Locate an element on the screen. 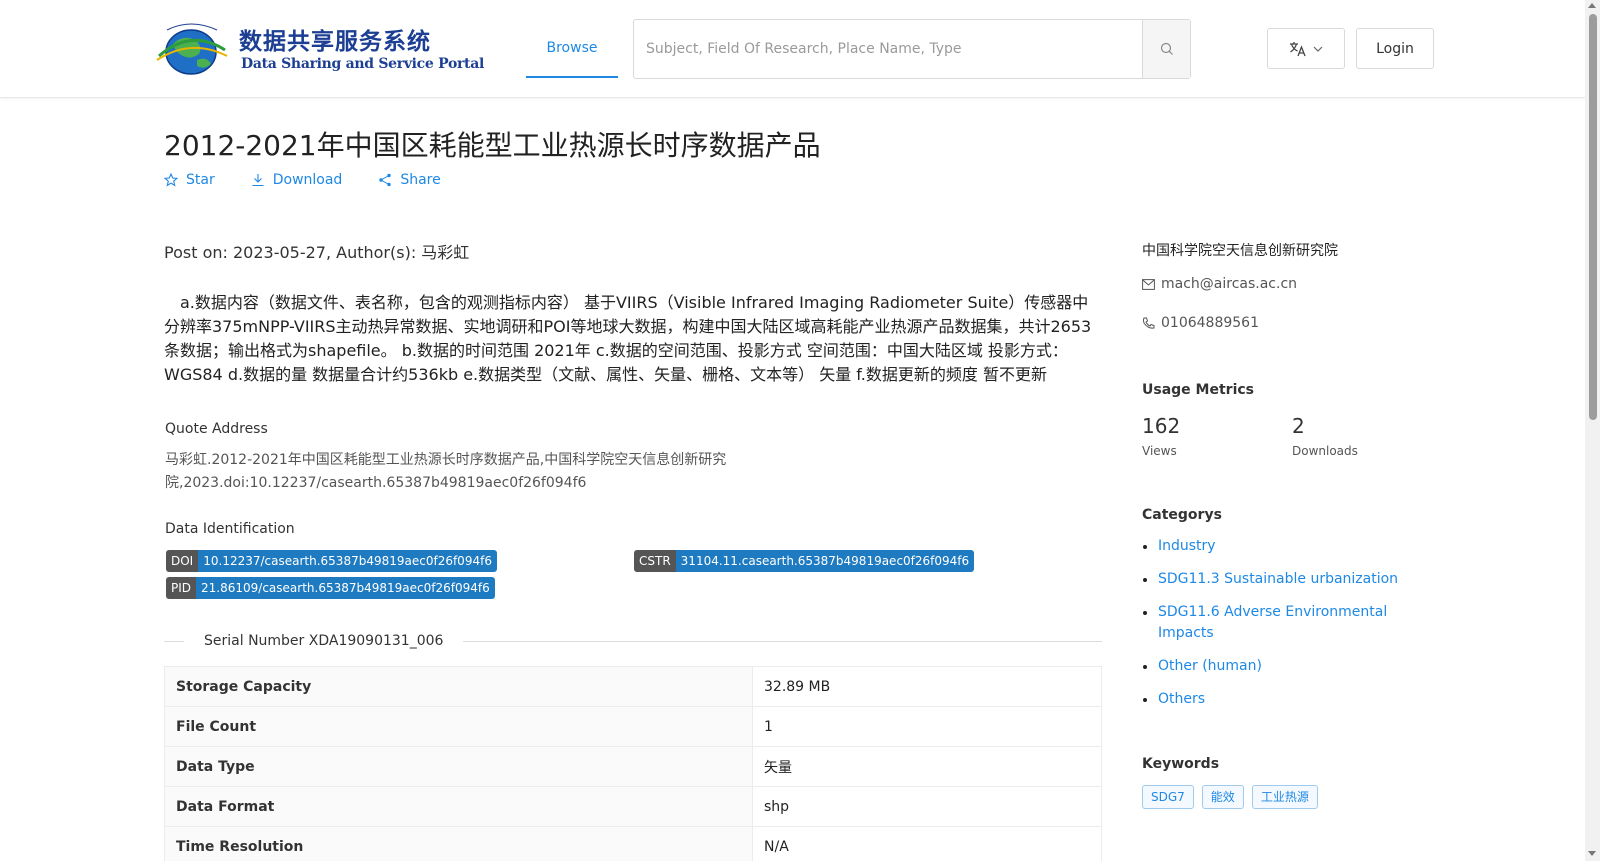 The image size is (1600, 861). keyword-list: SDG7 能效 工业热源 is located at coordinates (1230, 797).